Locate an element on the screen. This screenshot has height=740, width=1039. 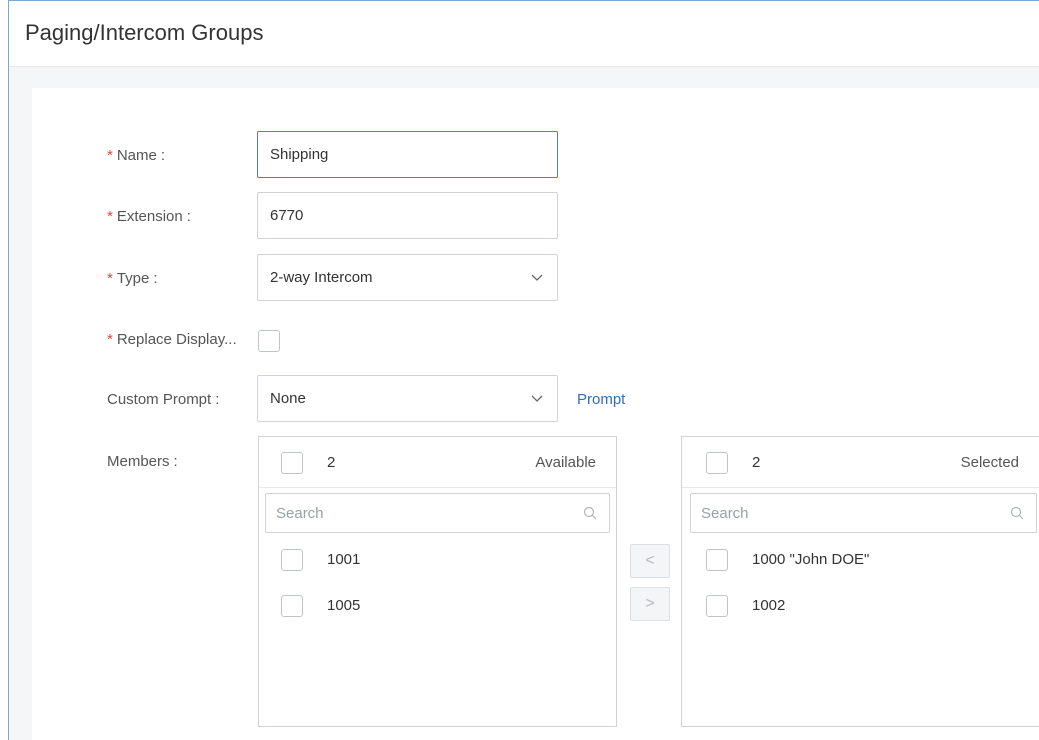
page-header: Paging/Intercom Groups is located at coordinates (524, 34).